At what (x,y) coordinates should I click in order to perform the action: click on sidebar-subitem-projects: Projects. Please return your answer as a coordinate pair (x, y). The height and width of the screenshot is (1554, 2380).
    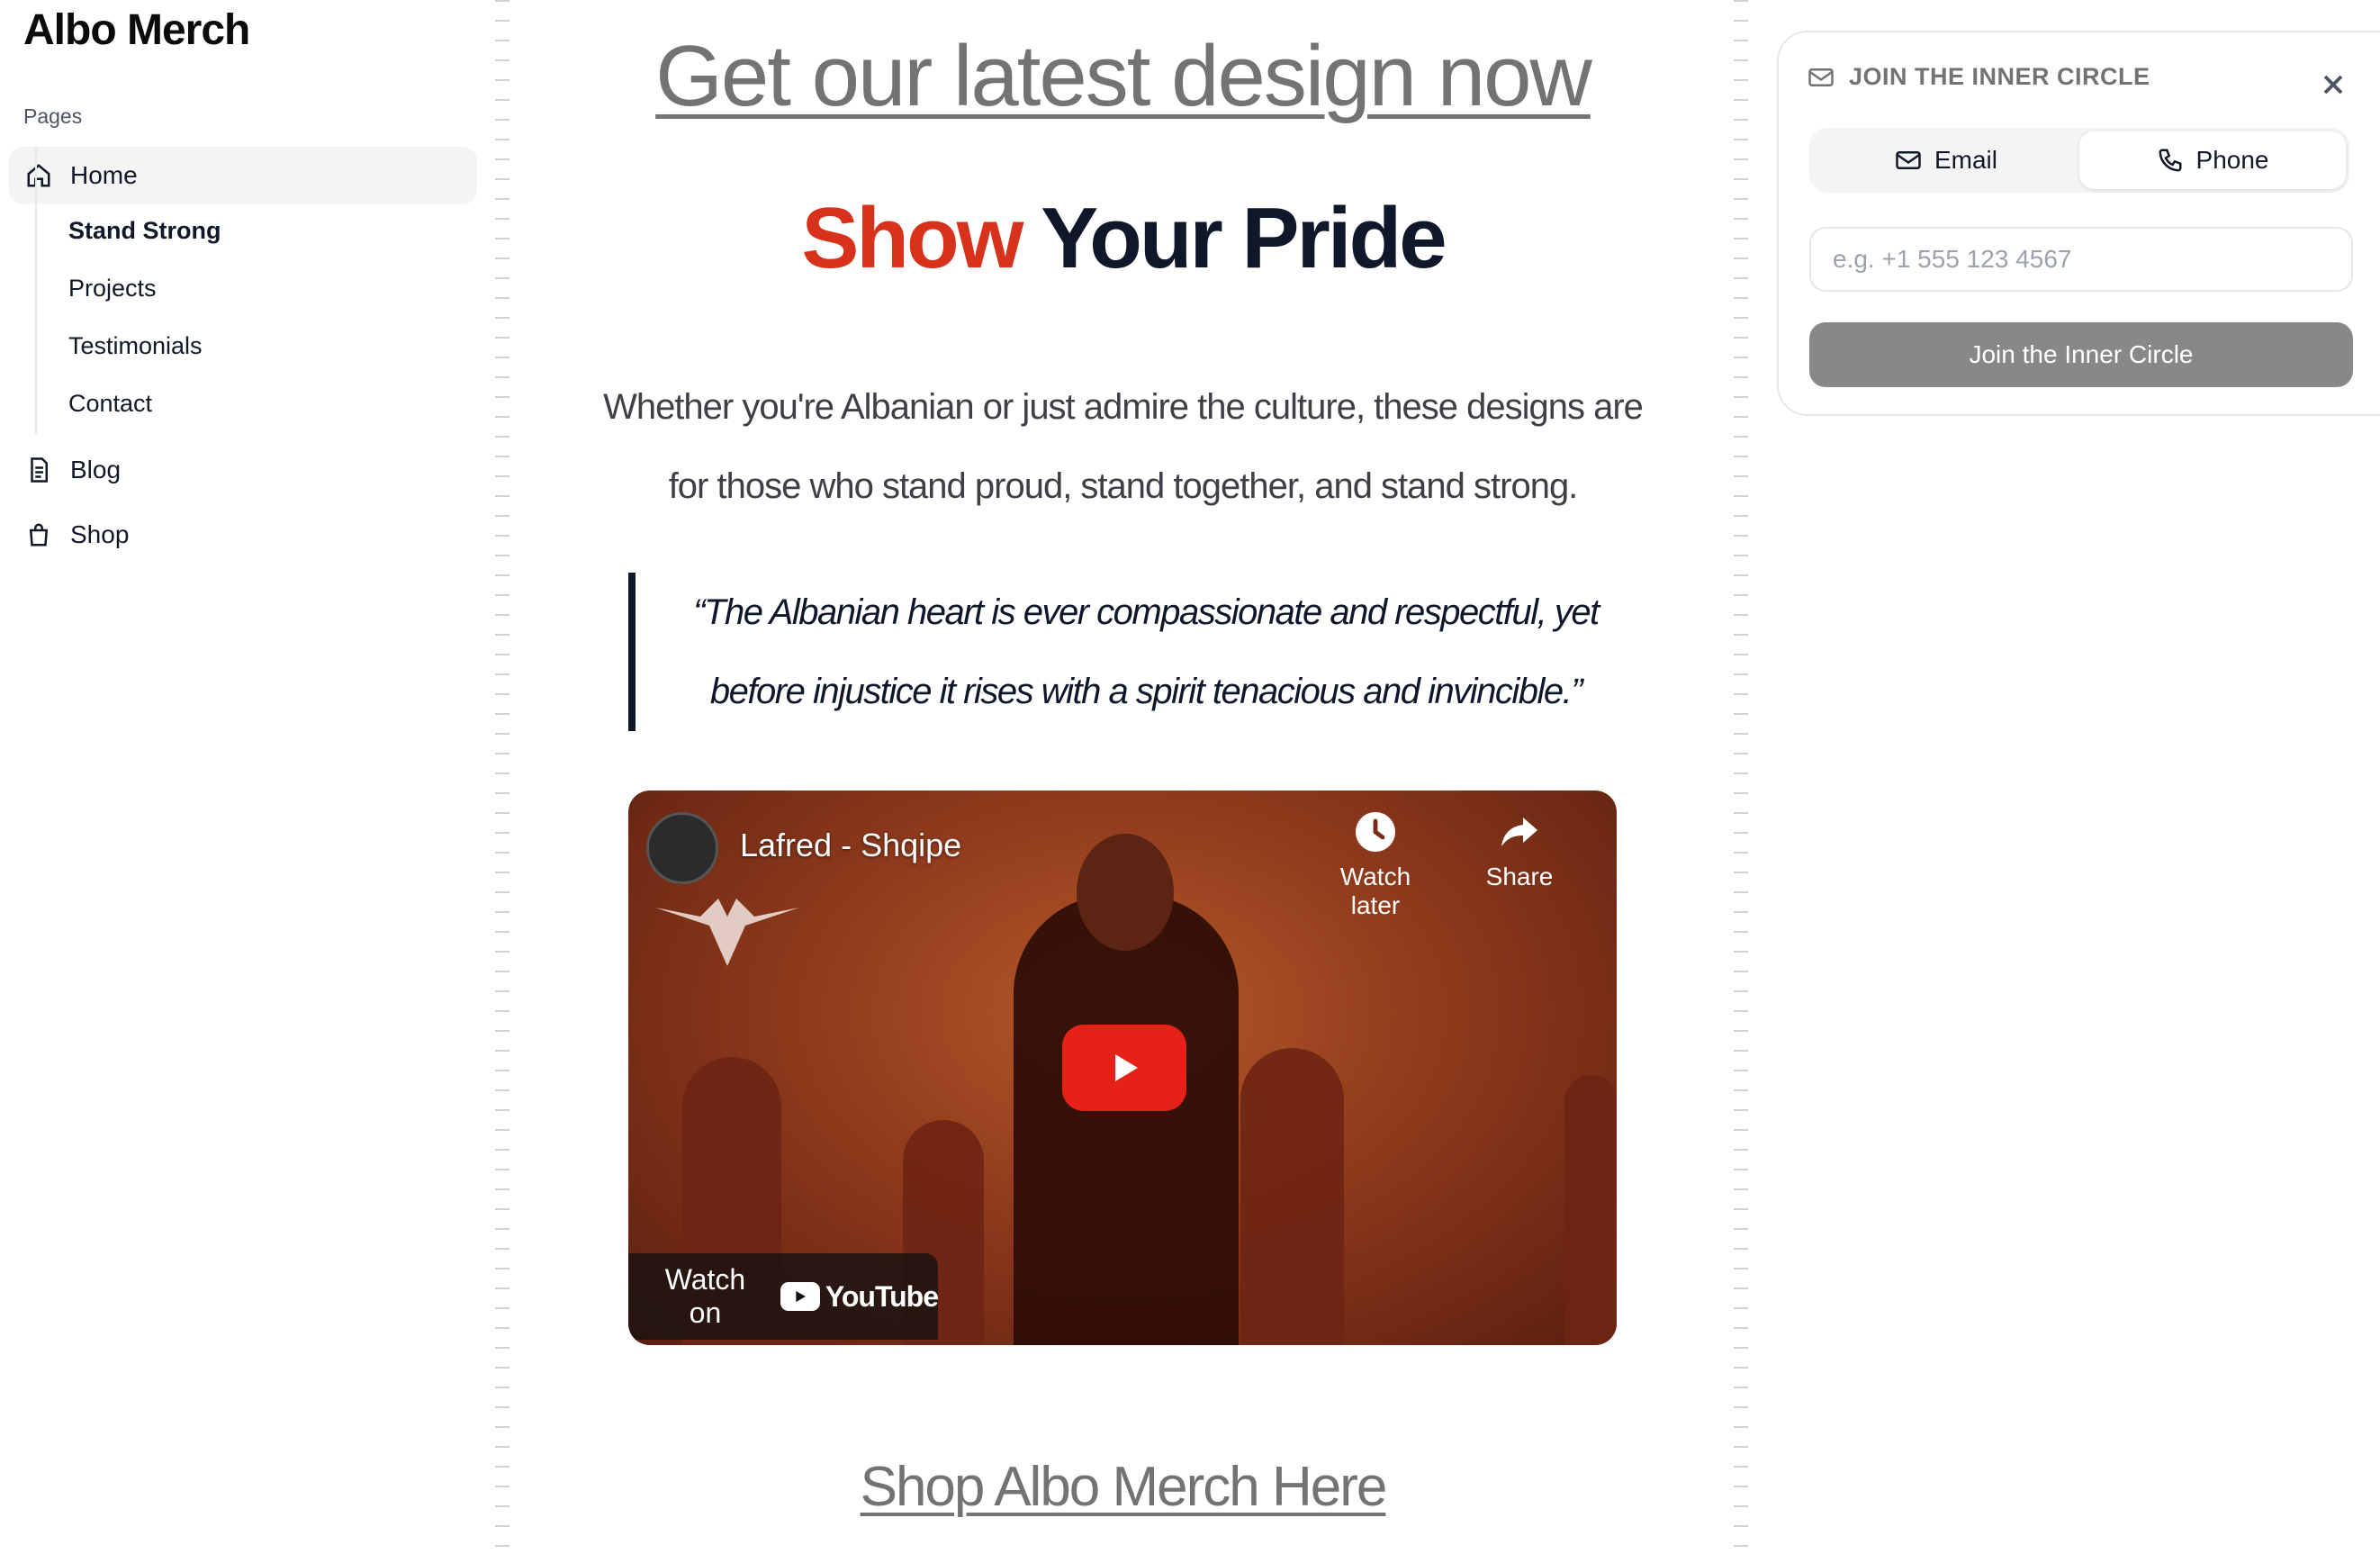
    Looking at the image, I should click on (113, 289).